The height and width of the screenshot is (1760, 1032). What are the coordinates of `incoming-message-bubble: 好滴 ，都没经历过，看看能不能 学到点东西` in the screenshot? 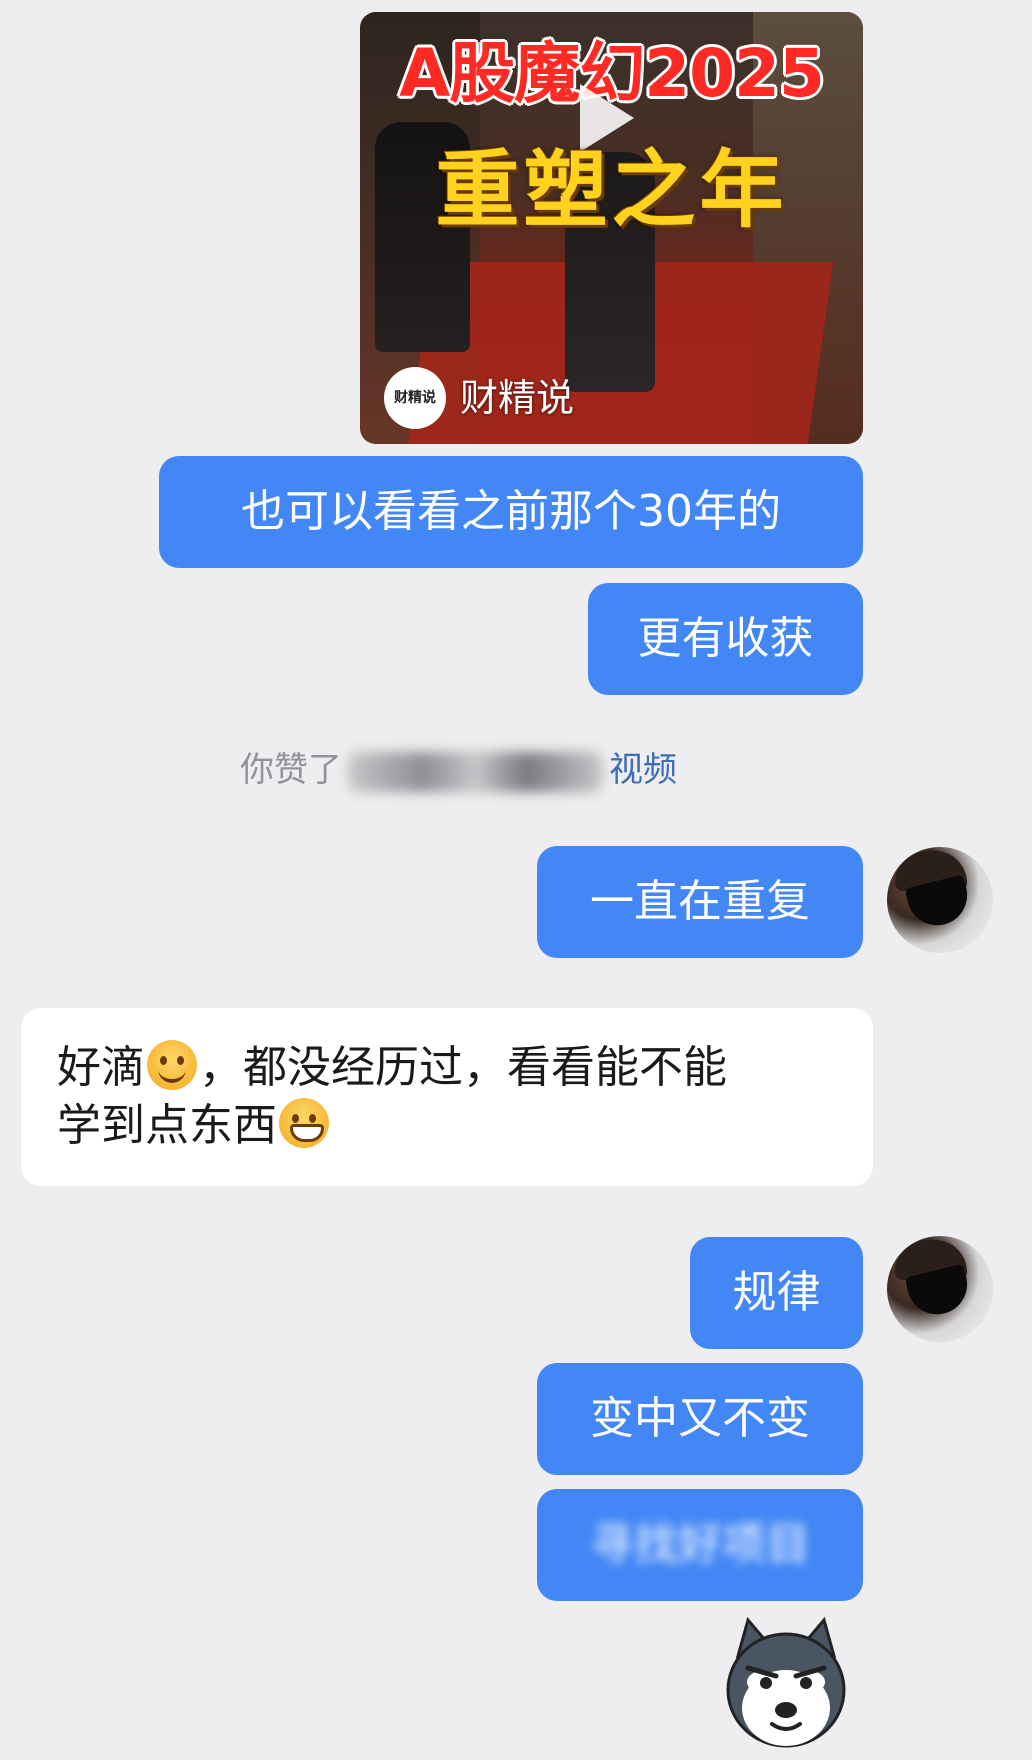 It's located at (447, 1097).